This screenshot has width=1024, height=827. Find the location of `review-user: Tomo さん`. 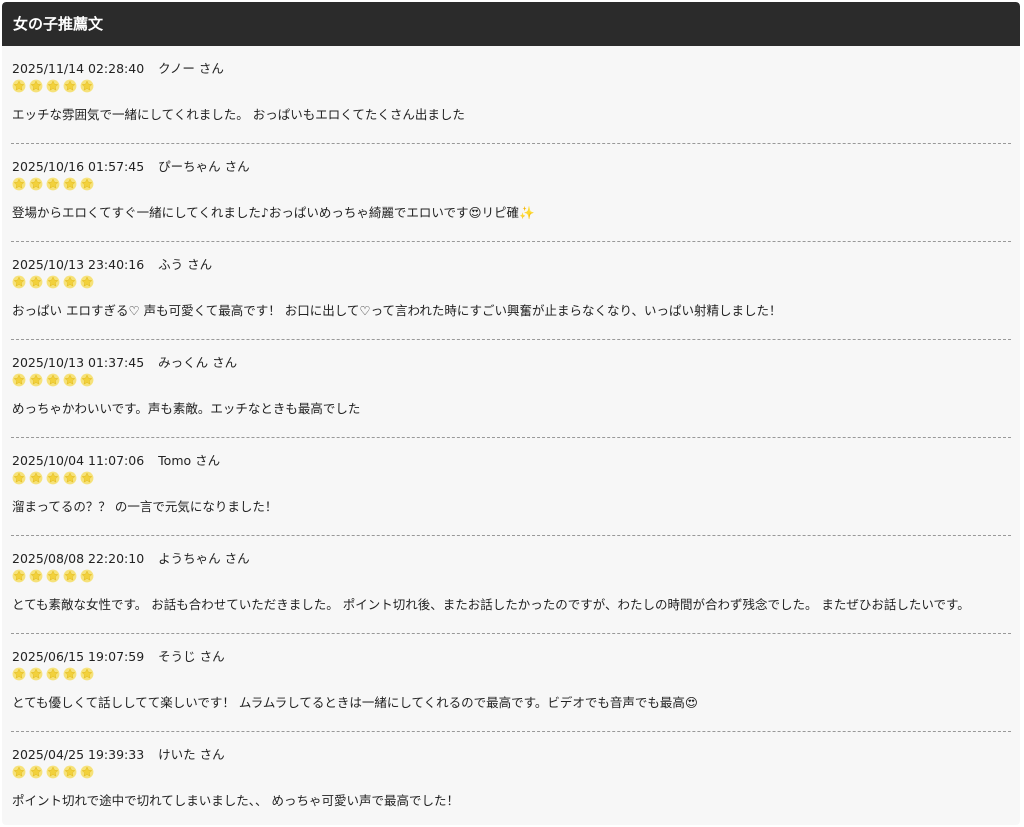

review-user: Tomo さん is located at coordinates (189, 460).